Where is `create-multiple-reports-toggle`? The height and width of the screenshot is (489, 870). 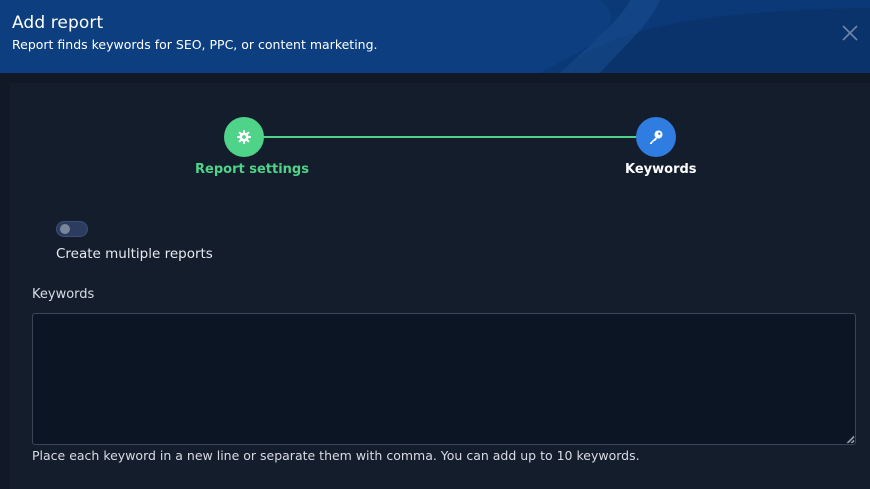
create-multiple-reports-toggle is located at coordinates (72, 229).